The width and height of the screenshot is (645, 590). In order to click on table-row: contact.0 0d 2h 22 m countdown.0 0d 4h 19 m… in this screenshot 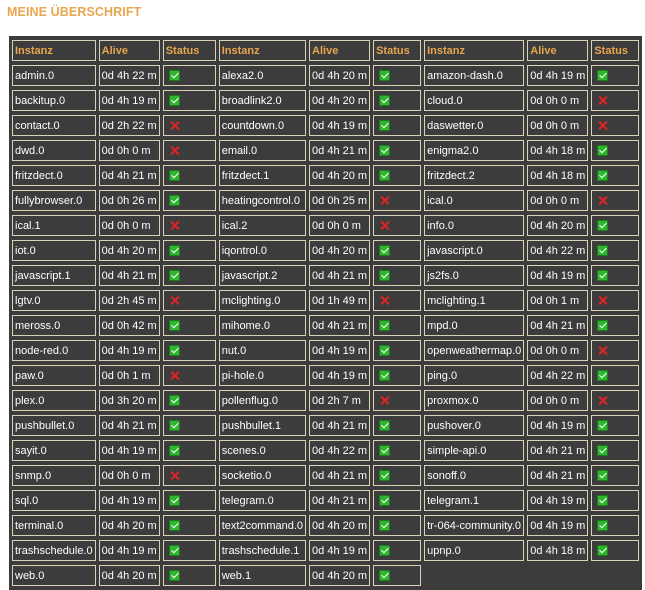, I will do `click(326, 125)`.